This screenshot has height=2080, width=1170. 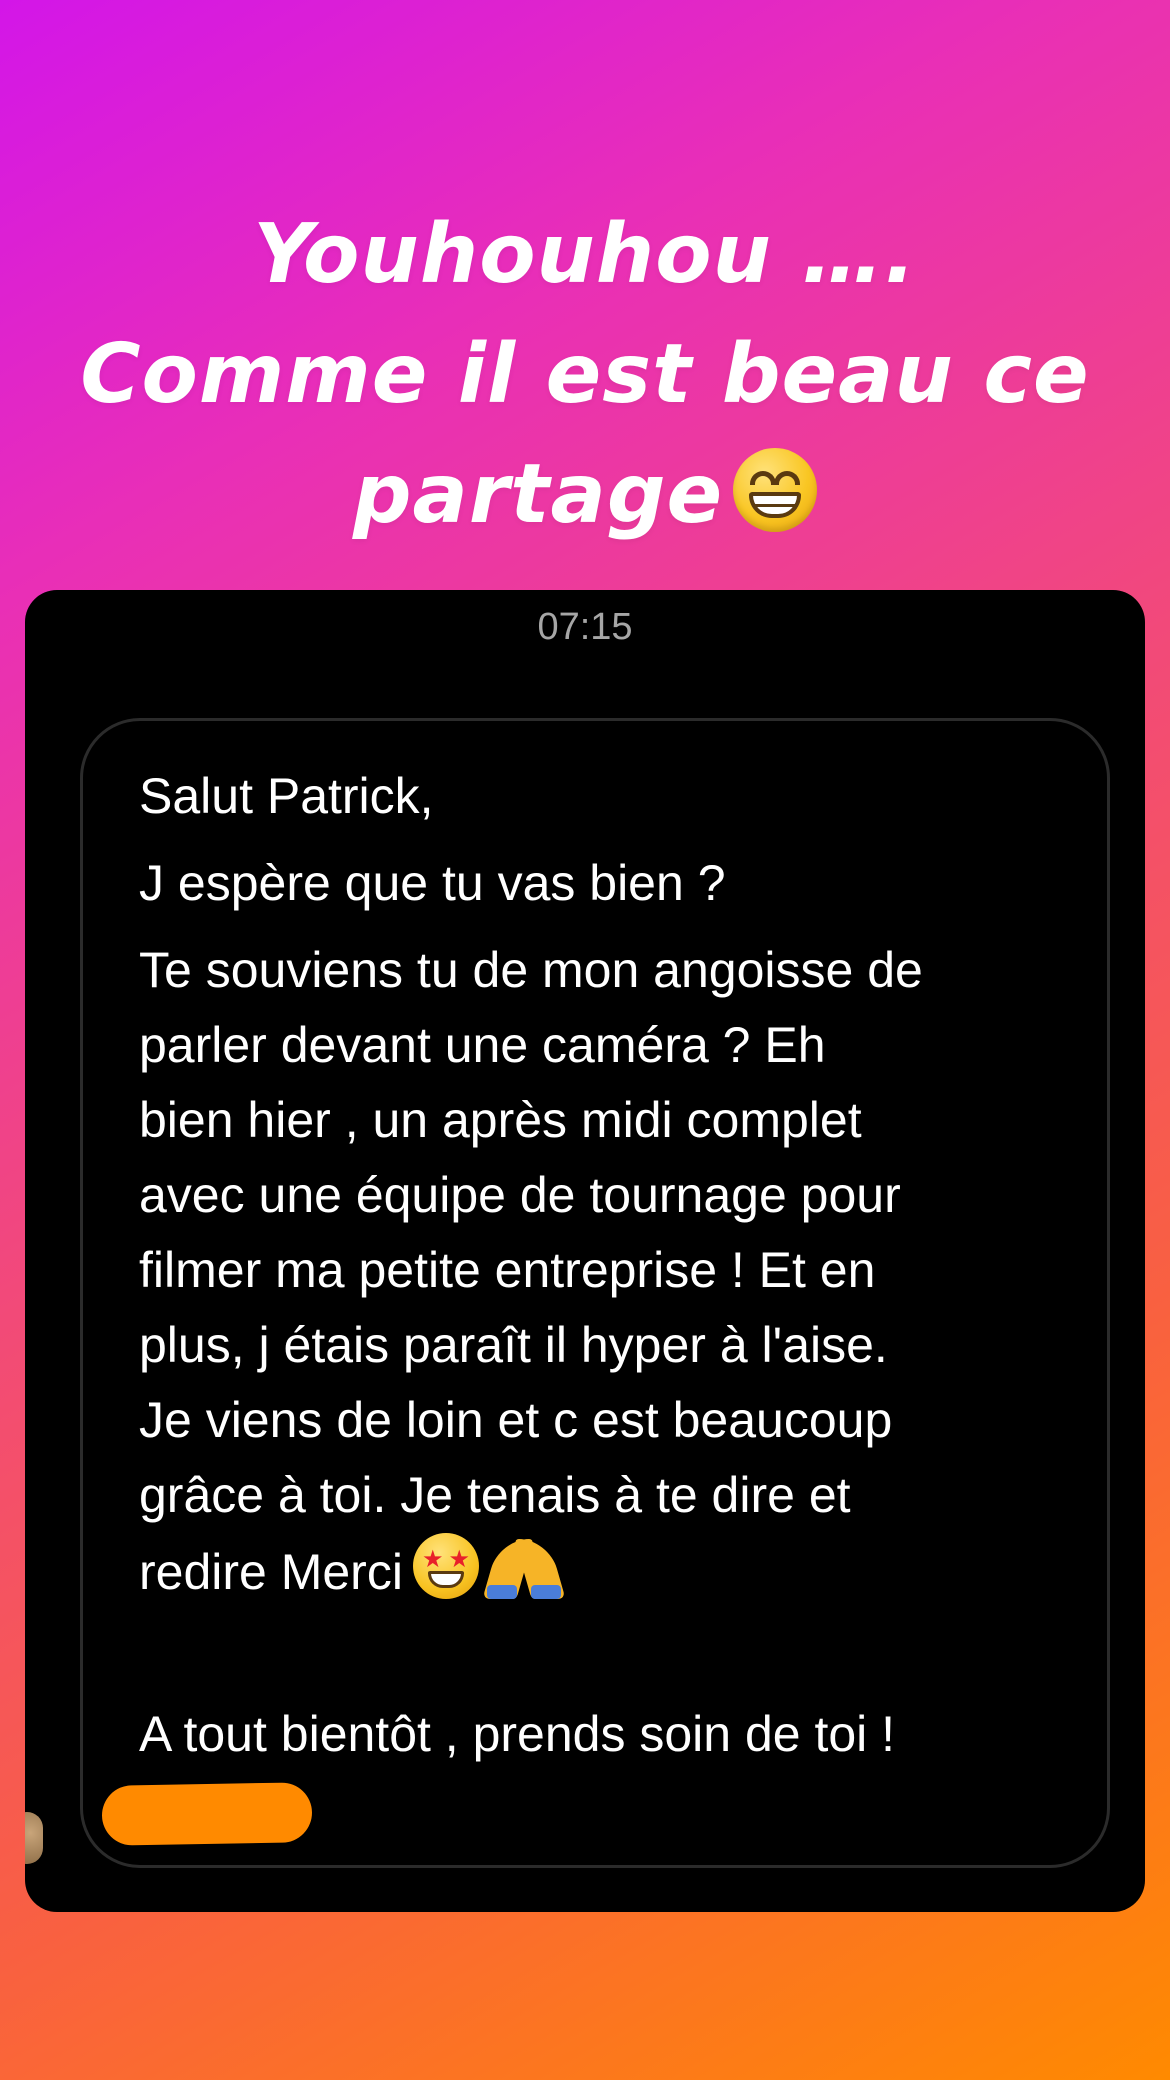 I want to click on redacted-signature-mark, so click(x=207, y=1814).